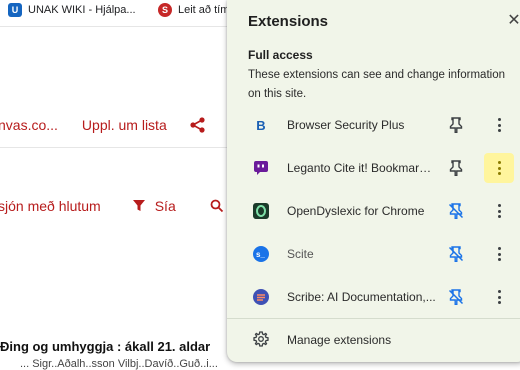 The width and height of the screenshot is (520, 370). Describe the element at coordinates (198, 125) in the screenshot. I see `share-icon` at that location.